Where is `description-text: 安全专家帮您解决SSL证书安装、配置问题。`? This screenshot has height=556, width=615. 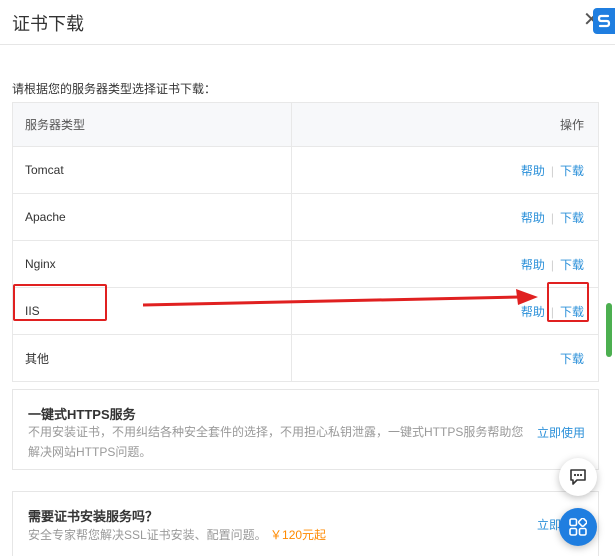
description-text: 安全专家帮您解决SSL证书安装、配置问题。 is located at coordinates (147, 535).